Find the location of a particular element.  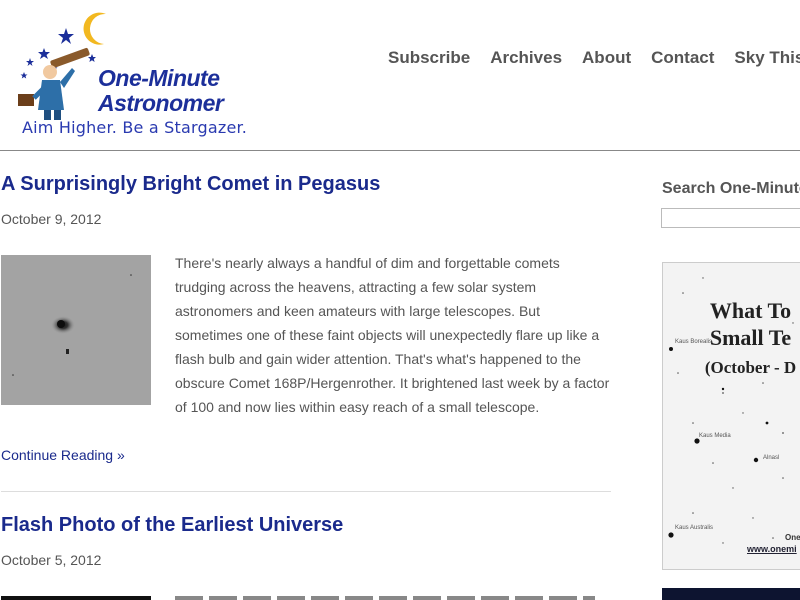

nav-item-archives: Archives is located at coordinates (526, 58).